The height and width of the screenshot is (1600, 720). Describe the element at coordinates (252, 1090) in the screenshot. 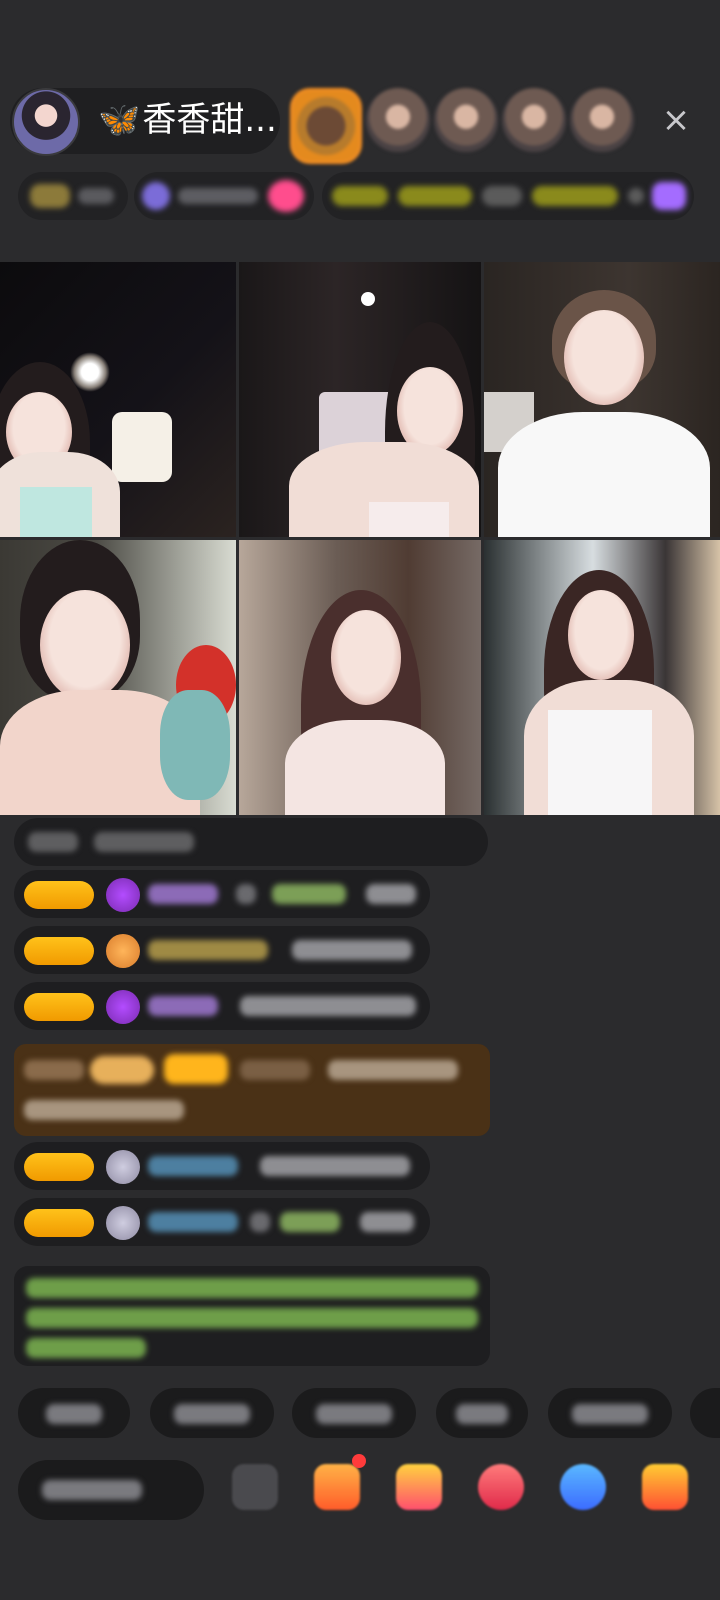

I see `gift-message-card` at that location.